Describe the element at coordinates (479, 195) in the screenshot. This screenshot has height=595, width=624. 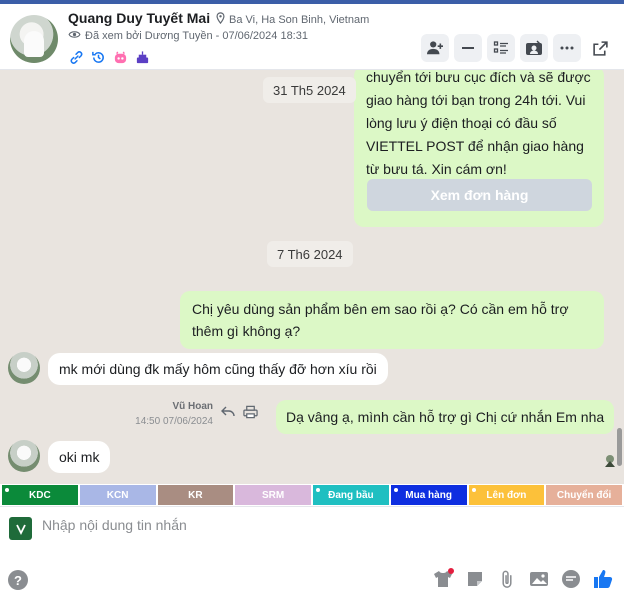
I see `view-order-button: Xem đơn hàng` at that location.